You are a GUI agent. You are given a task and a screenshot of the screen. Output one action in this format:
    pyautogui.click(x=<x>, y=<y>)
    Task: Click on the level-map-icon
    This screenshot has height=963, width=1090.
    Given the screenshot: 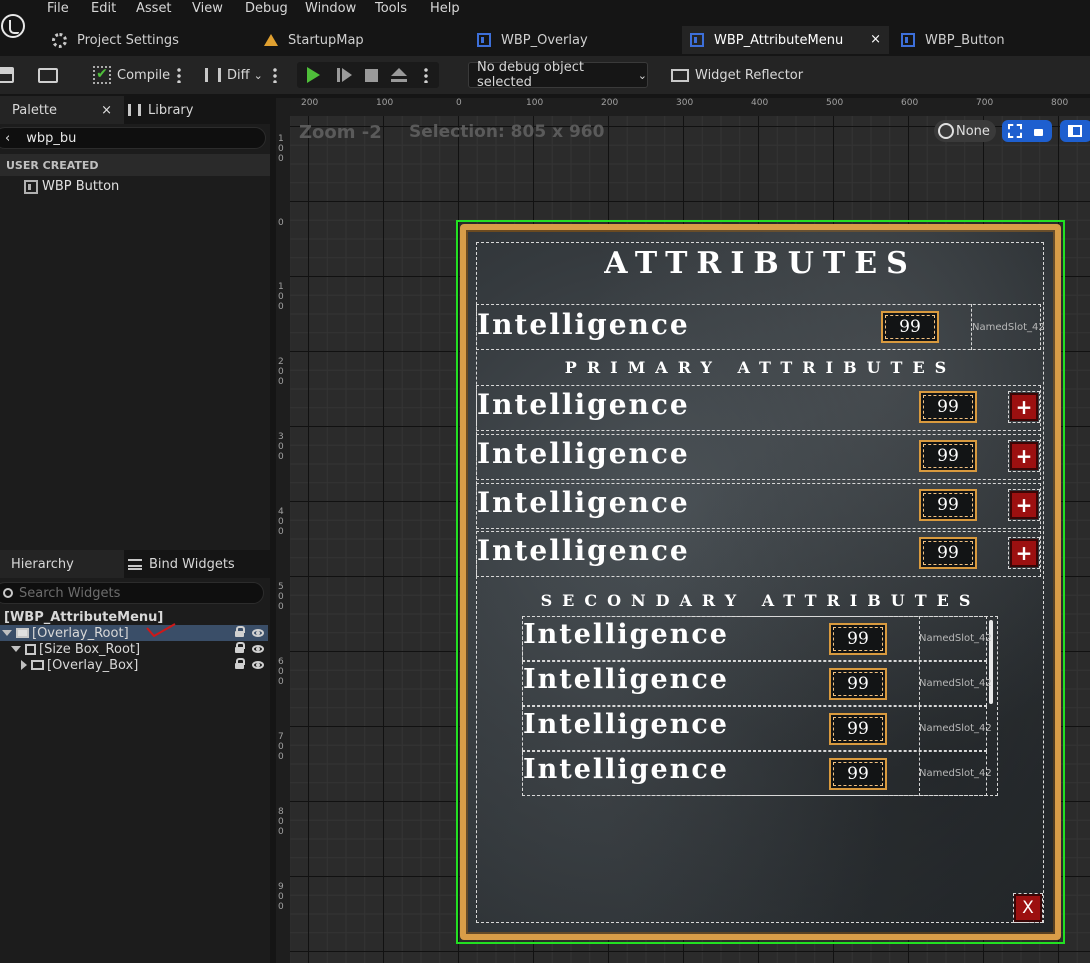 What is the action you would take?
    pyautogui.click(x=271, y=40)
    